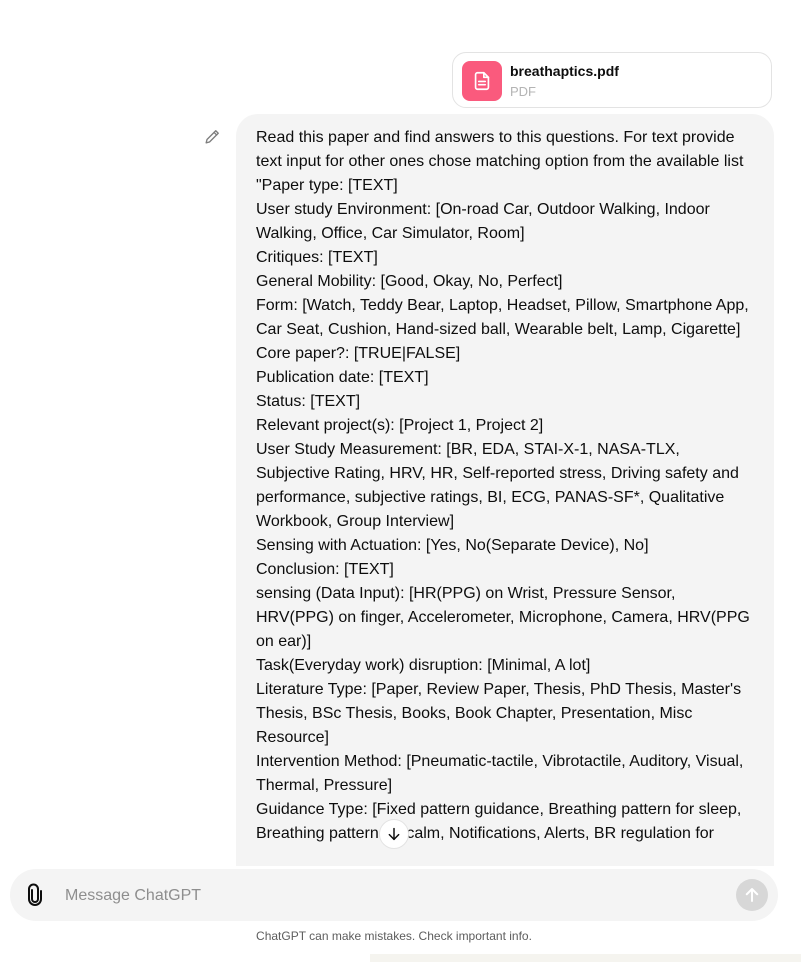 The image size is (801, 962). Describe the element at coordinates (482, 81) in the screenshot. I see `document-icon` at that location.